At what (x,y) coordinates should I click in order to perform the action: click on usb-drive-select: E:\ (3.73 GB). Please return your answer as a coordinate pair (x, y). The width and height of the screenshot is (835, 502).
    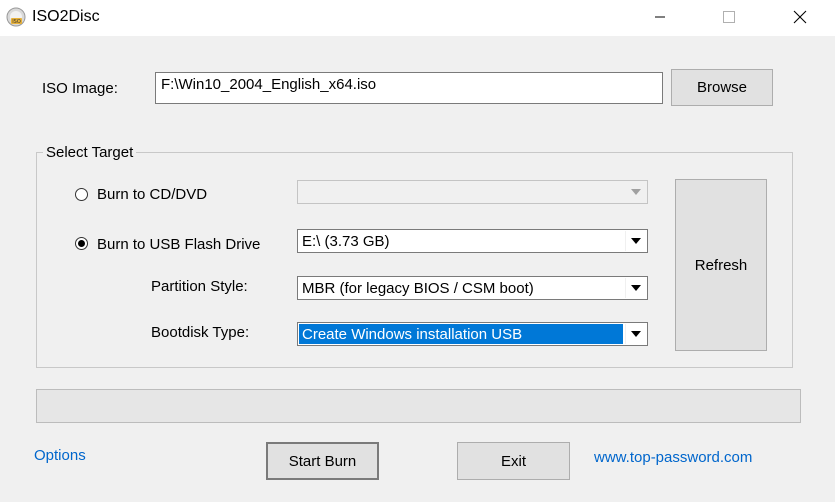
    Looking at the image, I should click on (472, 241).